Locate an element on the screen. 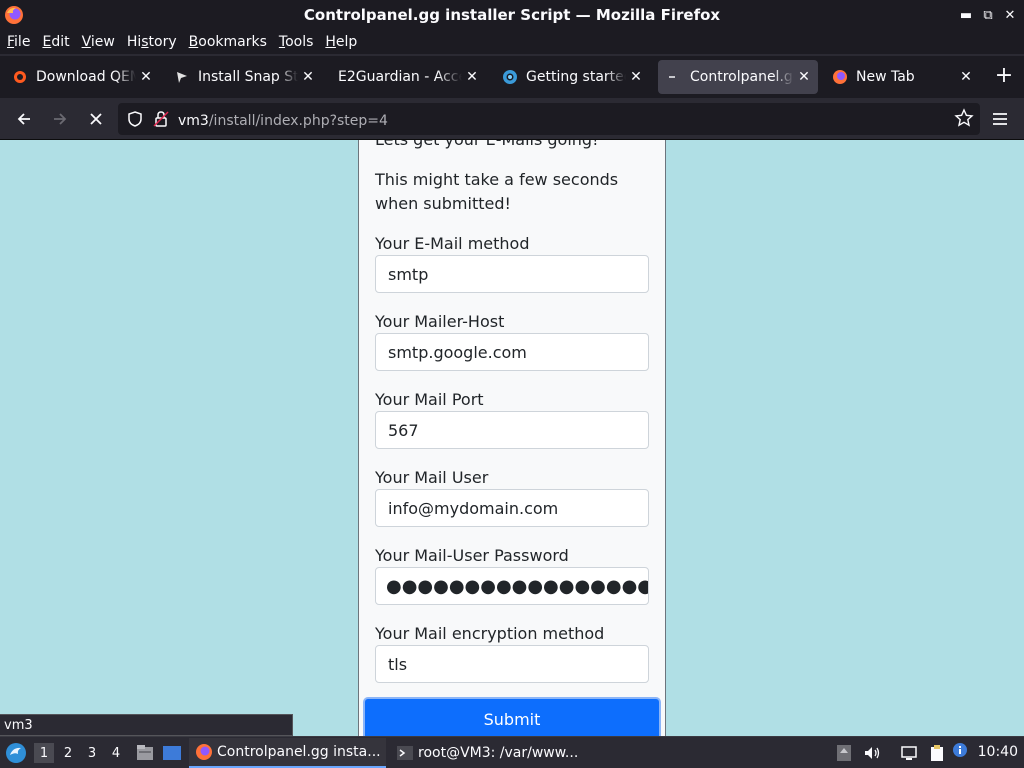  mail-port-input: 567 is located at coordinates (512, 430).